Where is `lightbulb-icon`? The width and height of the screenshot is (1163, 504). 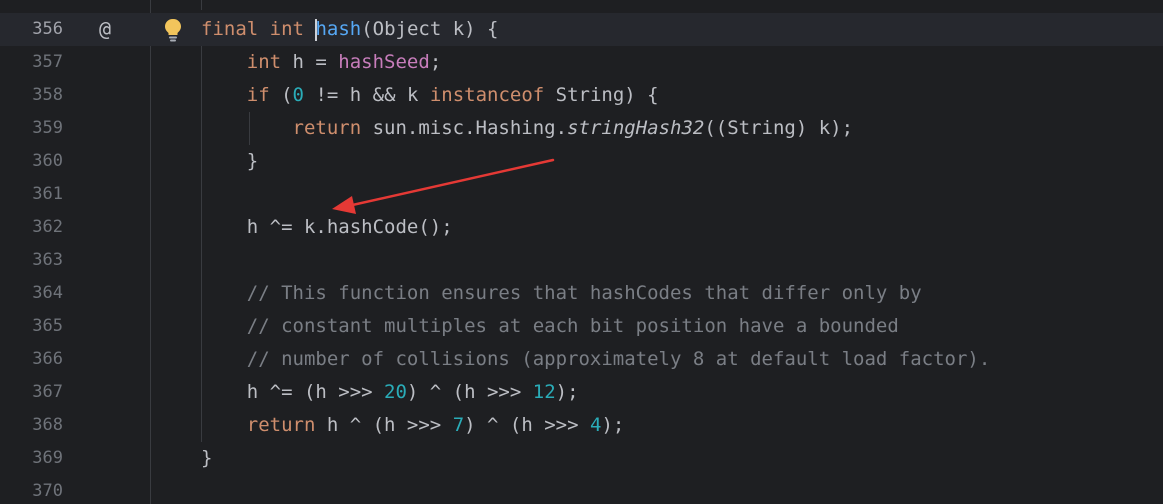
lightbulb-icon is located at coordinates (173, 30).